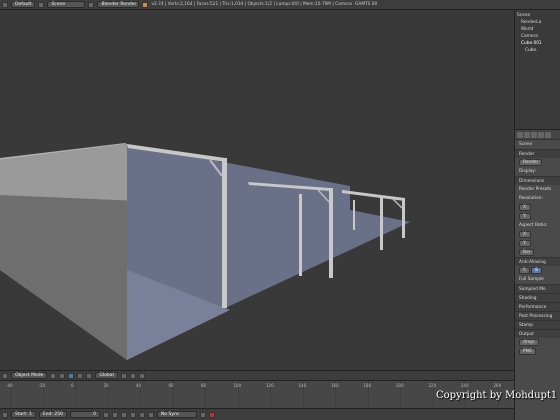  Describe the element at coordinates (497, 385) in the screenshot. I see `timeline-tick-label: 260` at that location.